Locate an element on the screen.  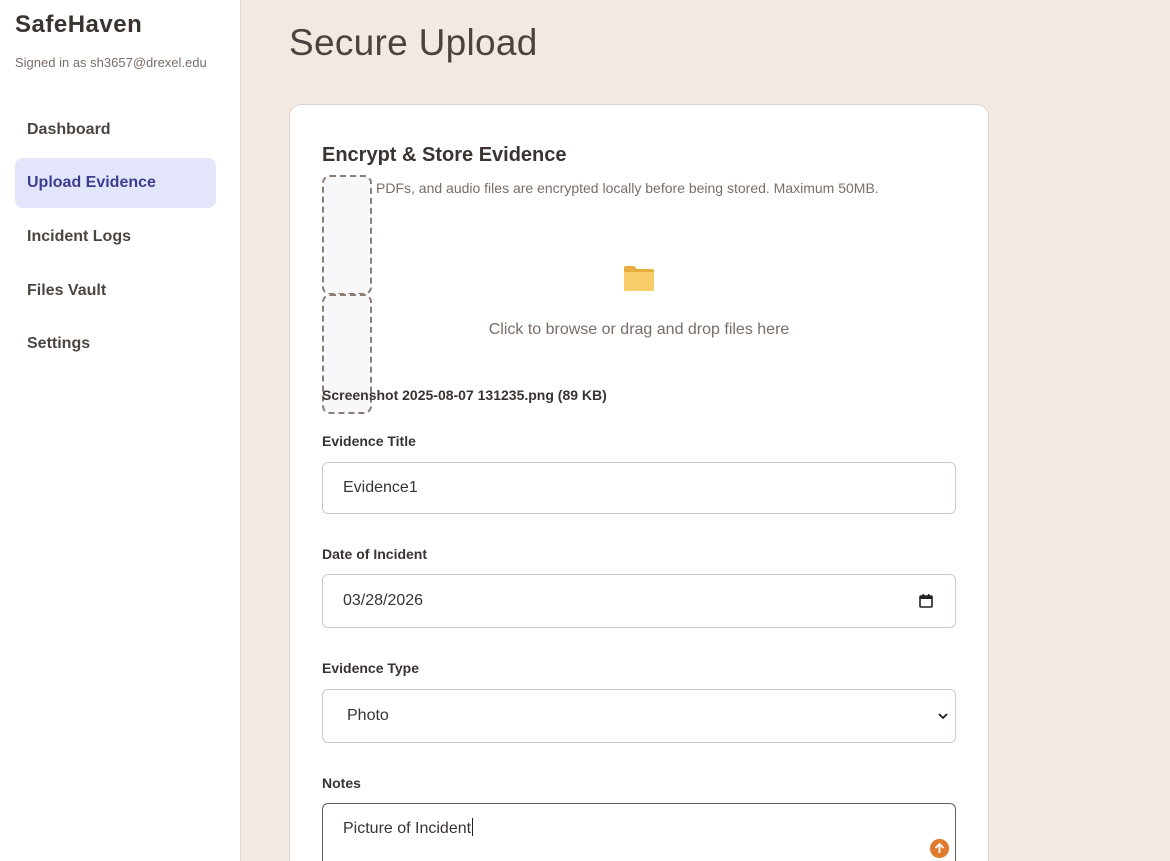
sidebar-item-settings: Settings is located at coordinates (115, 344).